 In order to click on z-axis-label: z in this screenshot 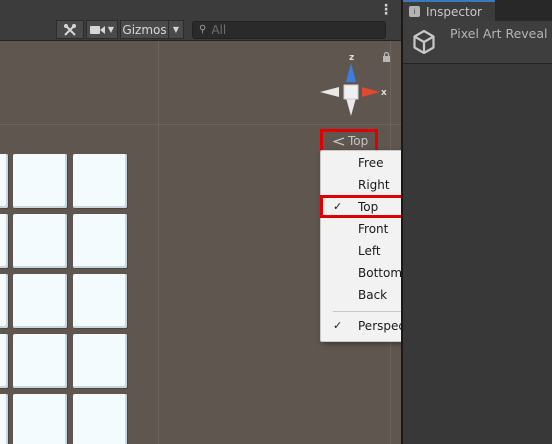, I will do `click(351, 58)`.